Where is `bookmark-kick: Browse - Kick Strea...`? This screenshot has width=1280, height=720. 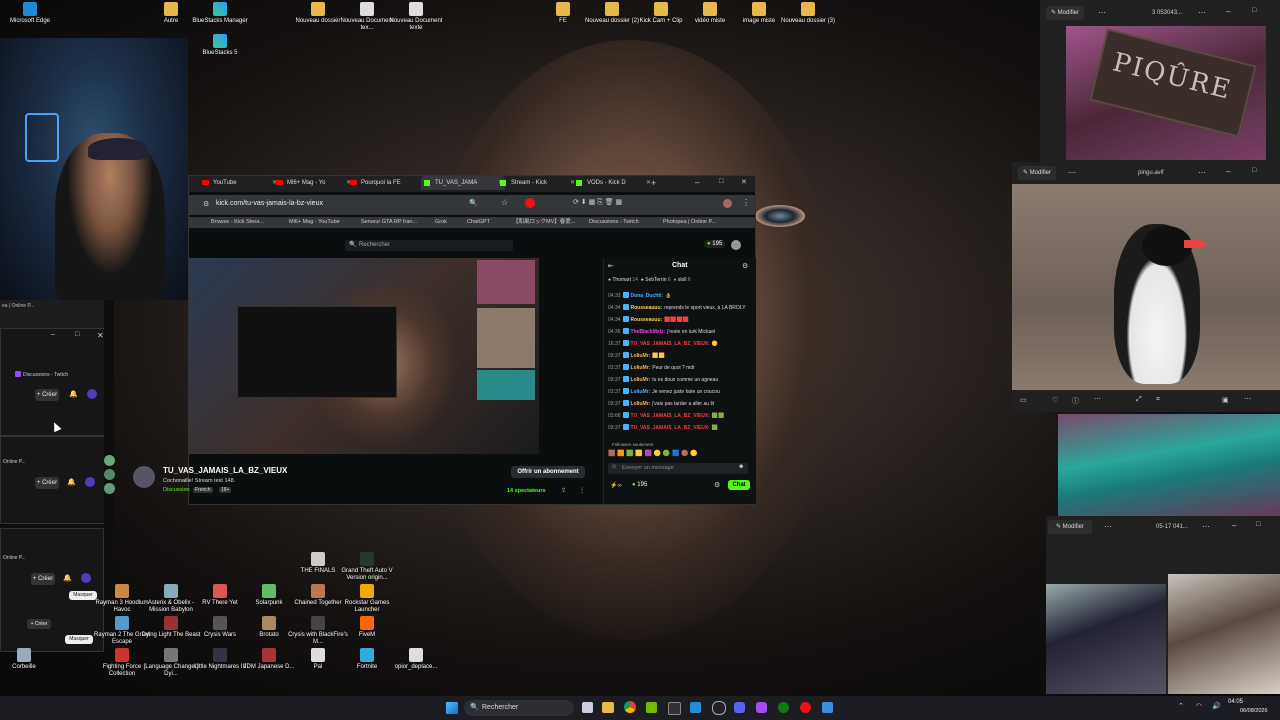
bookmark-kick: Browse - Kick Strea... is located at coordinates (233, 222).